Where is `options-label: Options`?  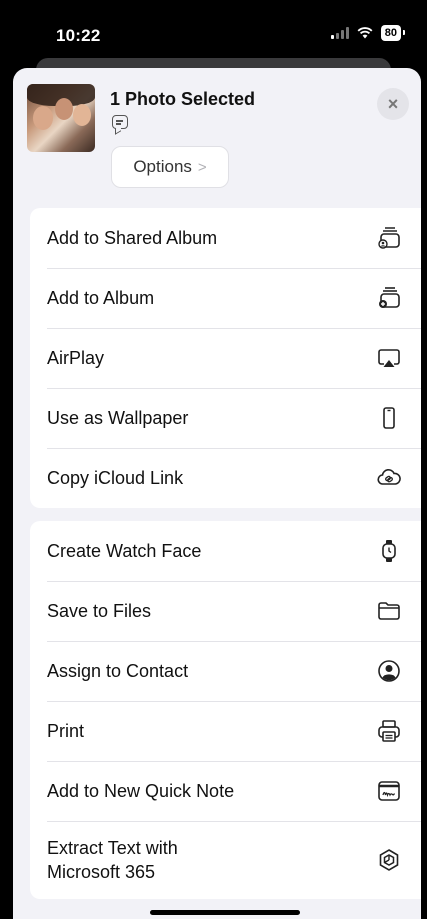
options-label: Options is located at coordinates (162, 166).